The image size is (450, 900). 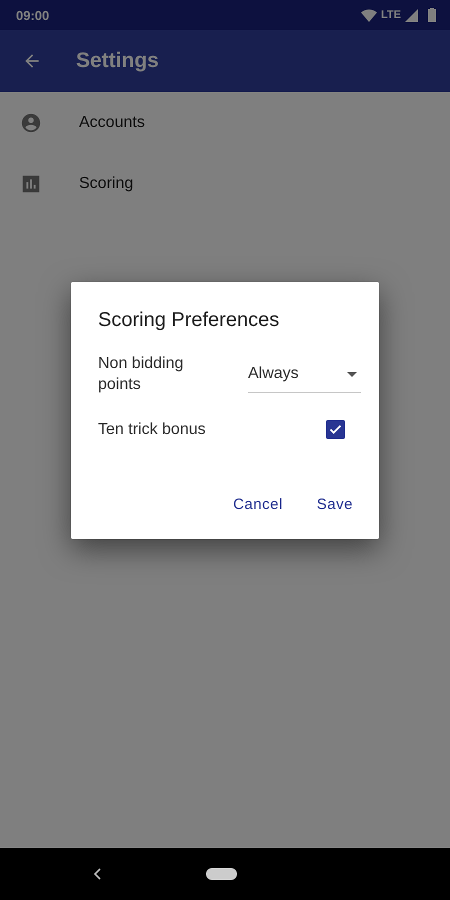 I want to click on dropdown-caret-icon, so click(x=352, y=374).